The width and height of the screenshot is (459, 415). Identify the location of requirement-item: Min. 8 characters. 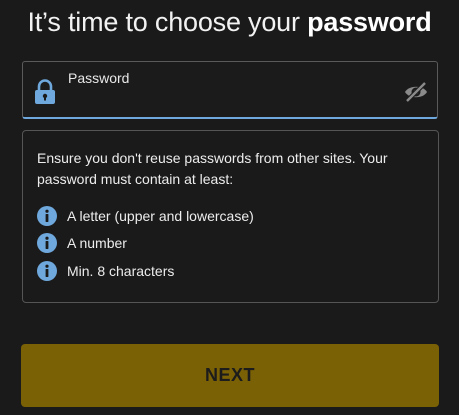
(105, 271).